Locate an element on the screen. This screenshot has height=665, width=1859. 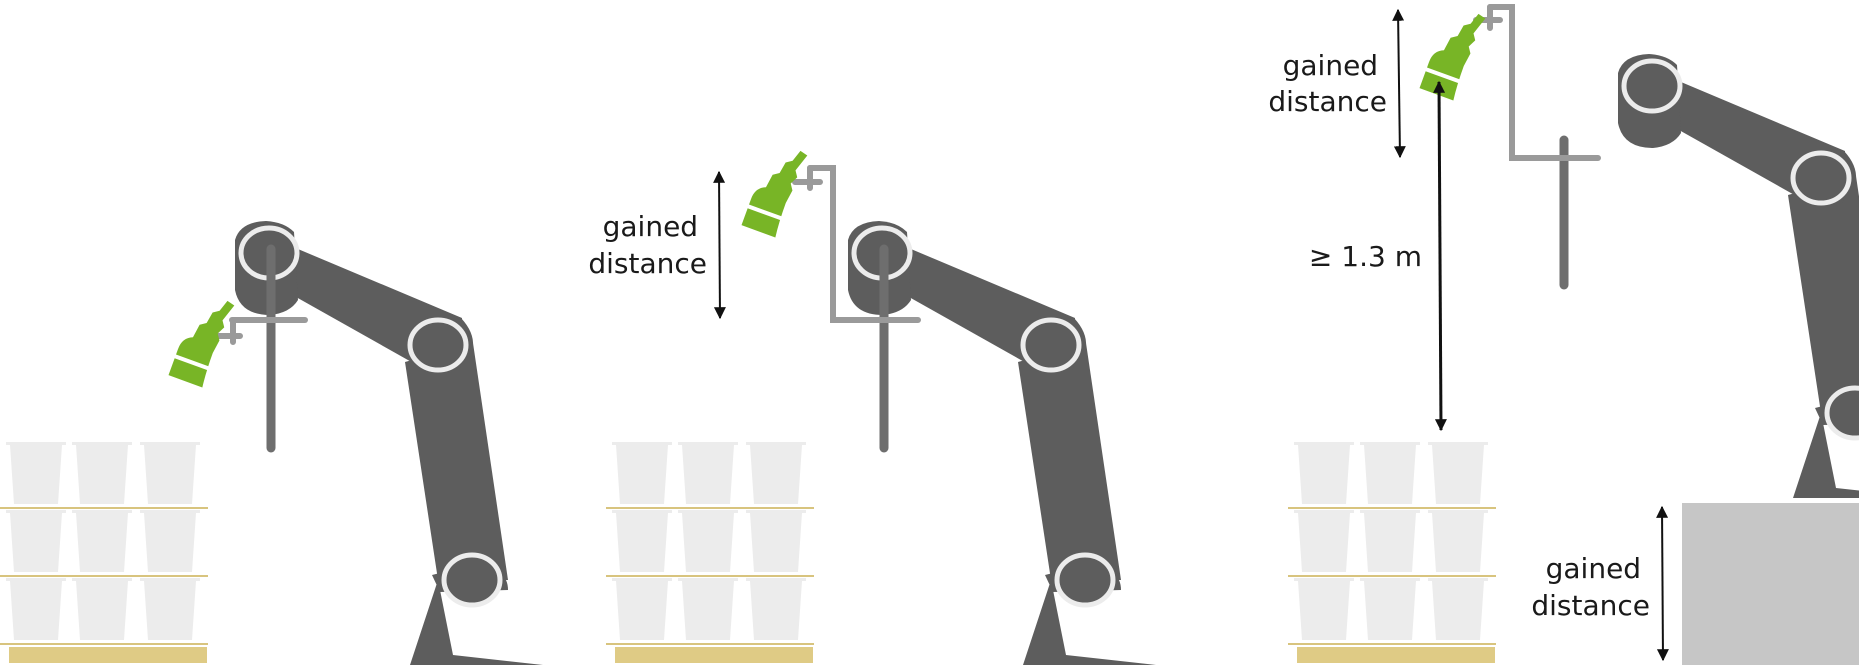
gained-distance-pedestal-dimension: gained distance is located at coordinates (1600, 583).